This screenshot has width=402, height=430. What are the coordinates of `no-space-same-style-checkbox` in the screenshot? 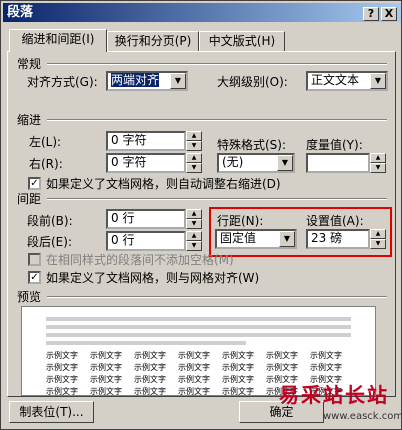 It's located at (34, 259).